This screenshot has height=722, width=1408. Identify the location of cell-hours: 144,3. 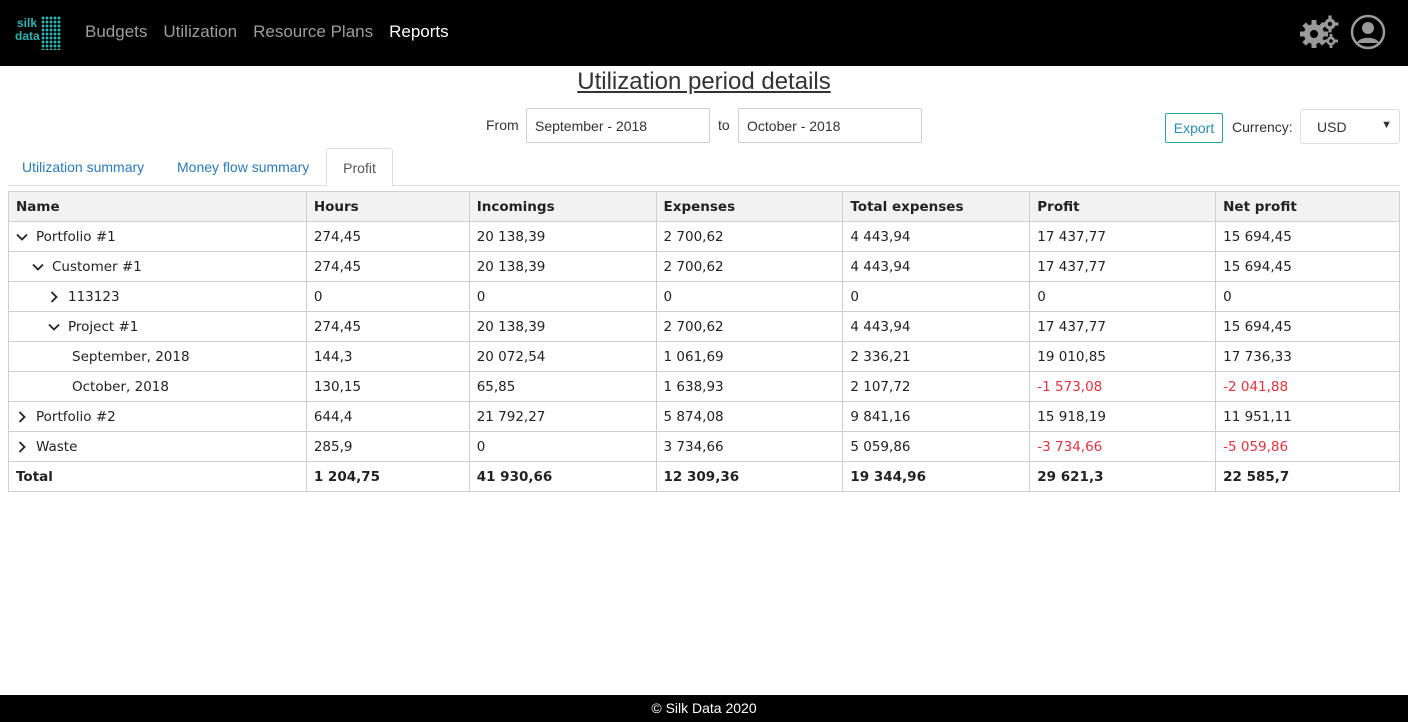
(387, 356).